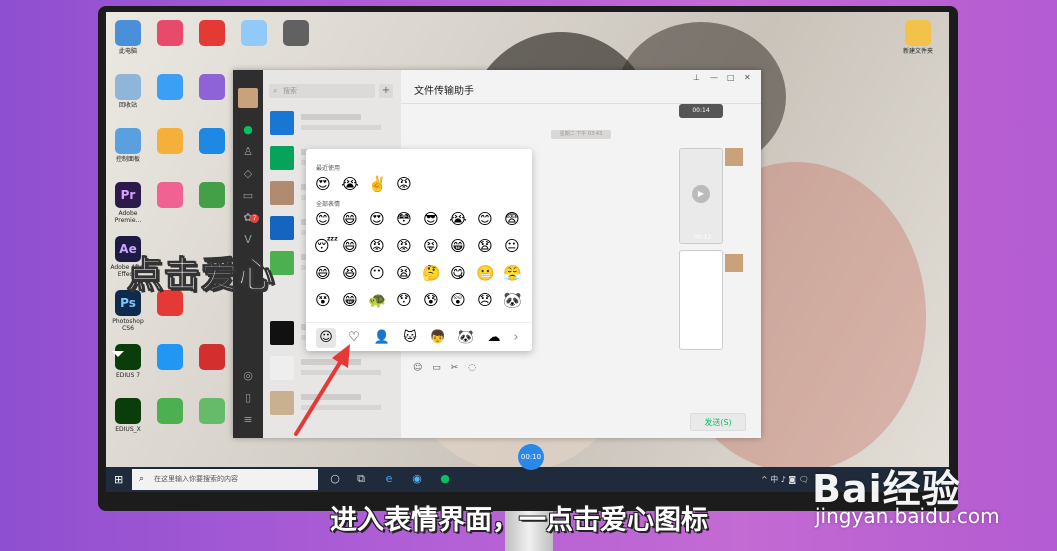 Image resolution: width=1057 pixels, height=551 pixels. I want to click on desktop-icon-edius7: EDIUS 7, so click(128, 361).